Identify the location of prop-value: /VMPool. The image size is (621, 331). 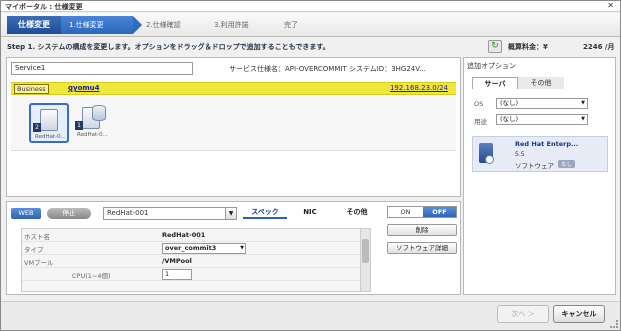
(177, 261).